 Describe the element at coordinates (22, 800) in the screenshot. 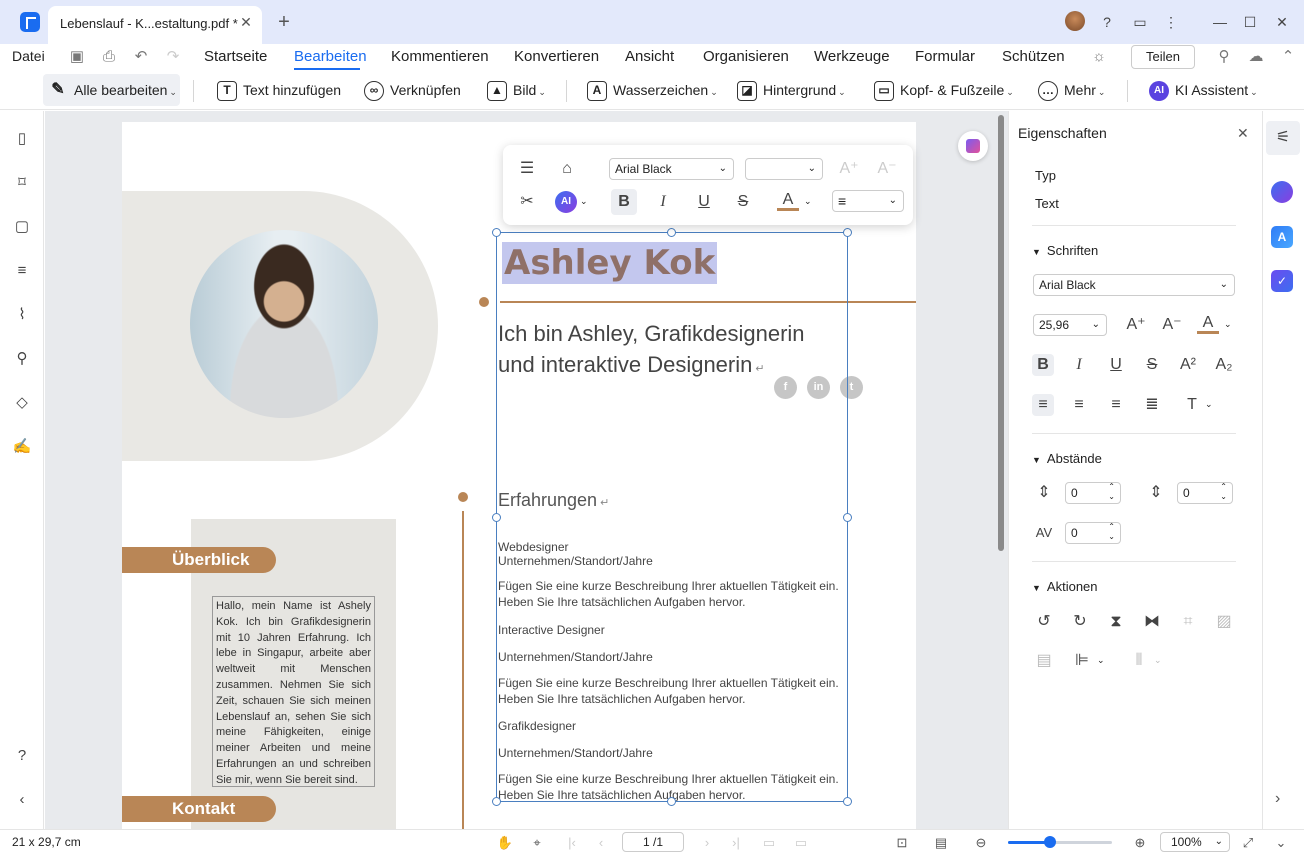

I see `collapse-left-icon: ‹` at that location.